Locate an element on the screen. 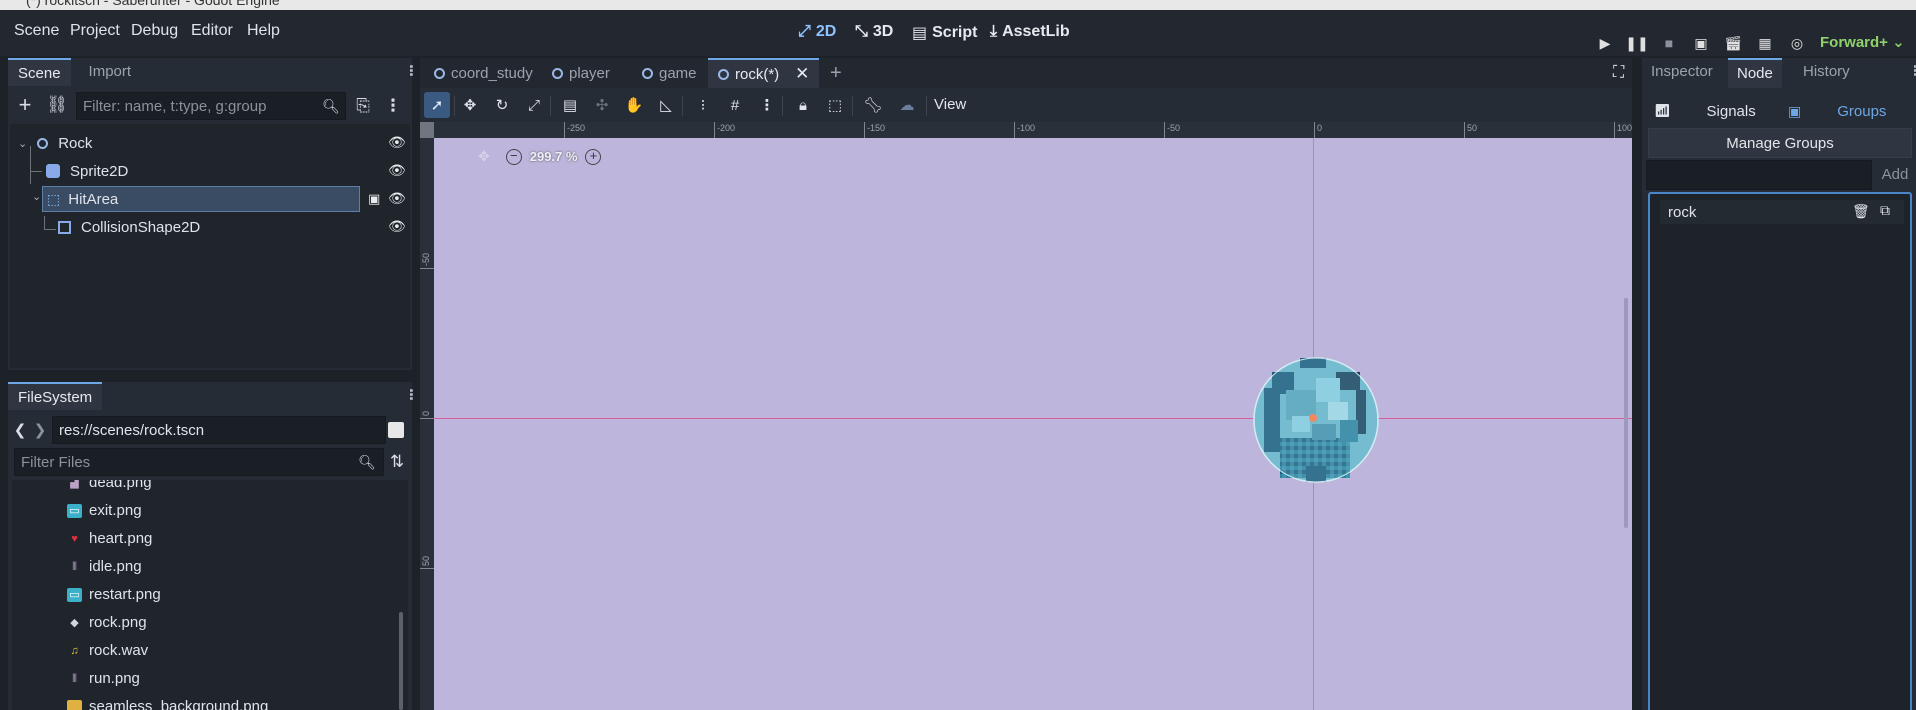 This screenshot has width=1916, height=710. list-item: ▟ dead.png is located at coordinates (109, 485).